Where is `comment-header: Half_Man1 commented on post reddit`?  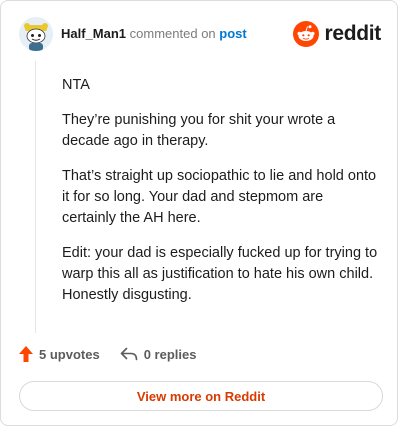 comment-header: Half_Man1 commented on post reddit is located at coordinates (200, 34).